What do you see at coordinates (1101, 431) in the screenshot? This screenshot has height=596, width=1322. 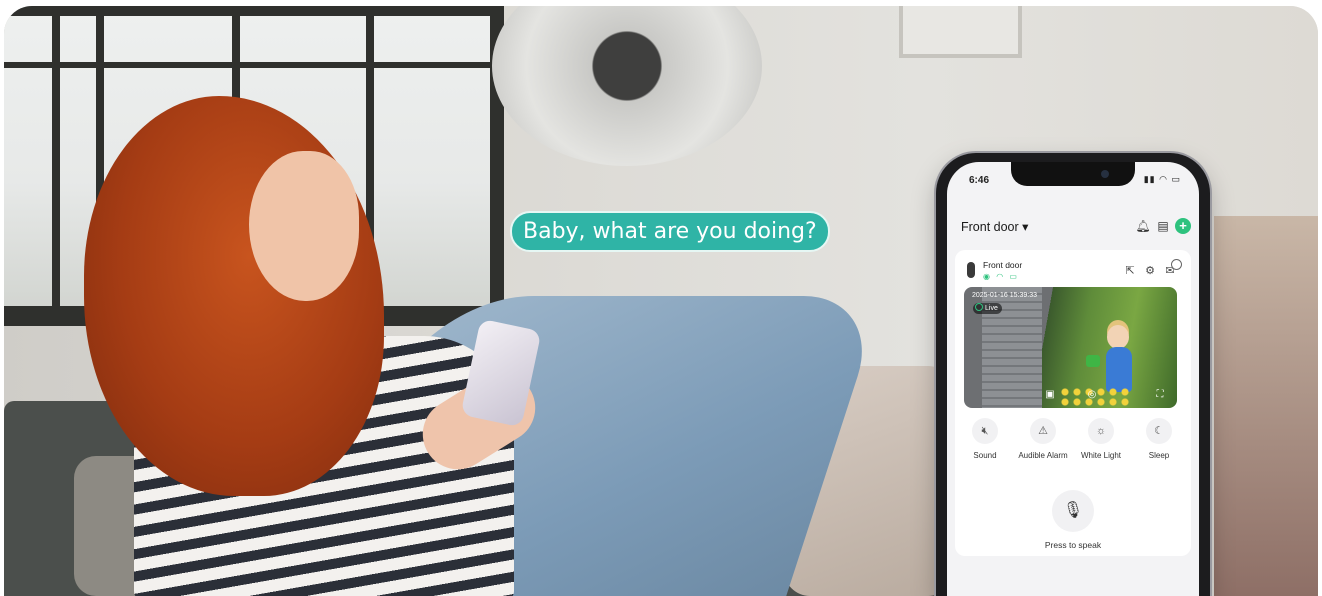 I see `light-bulb-icon: ☼` at bounding box center [1101, 431].